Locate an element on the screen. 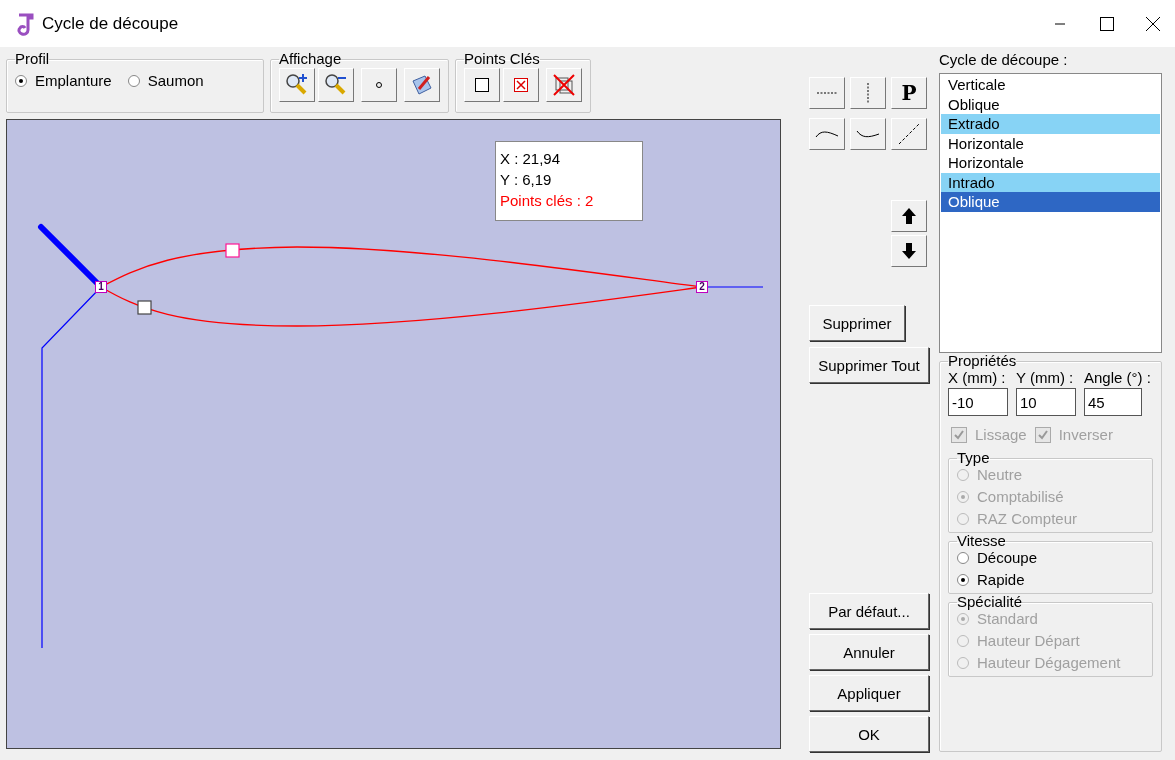 This screenshot has height=760, width=1175. dashed-diagonal-icon is located at coordinates (909, 134).